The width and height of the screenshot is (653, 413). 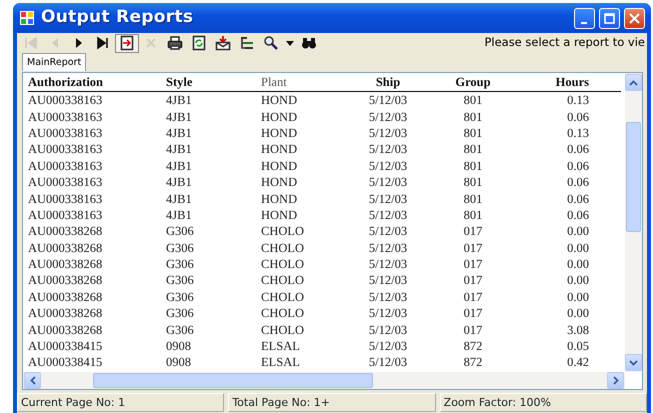 I want to click on column-header: Ship, so click(x=388, y=82).